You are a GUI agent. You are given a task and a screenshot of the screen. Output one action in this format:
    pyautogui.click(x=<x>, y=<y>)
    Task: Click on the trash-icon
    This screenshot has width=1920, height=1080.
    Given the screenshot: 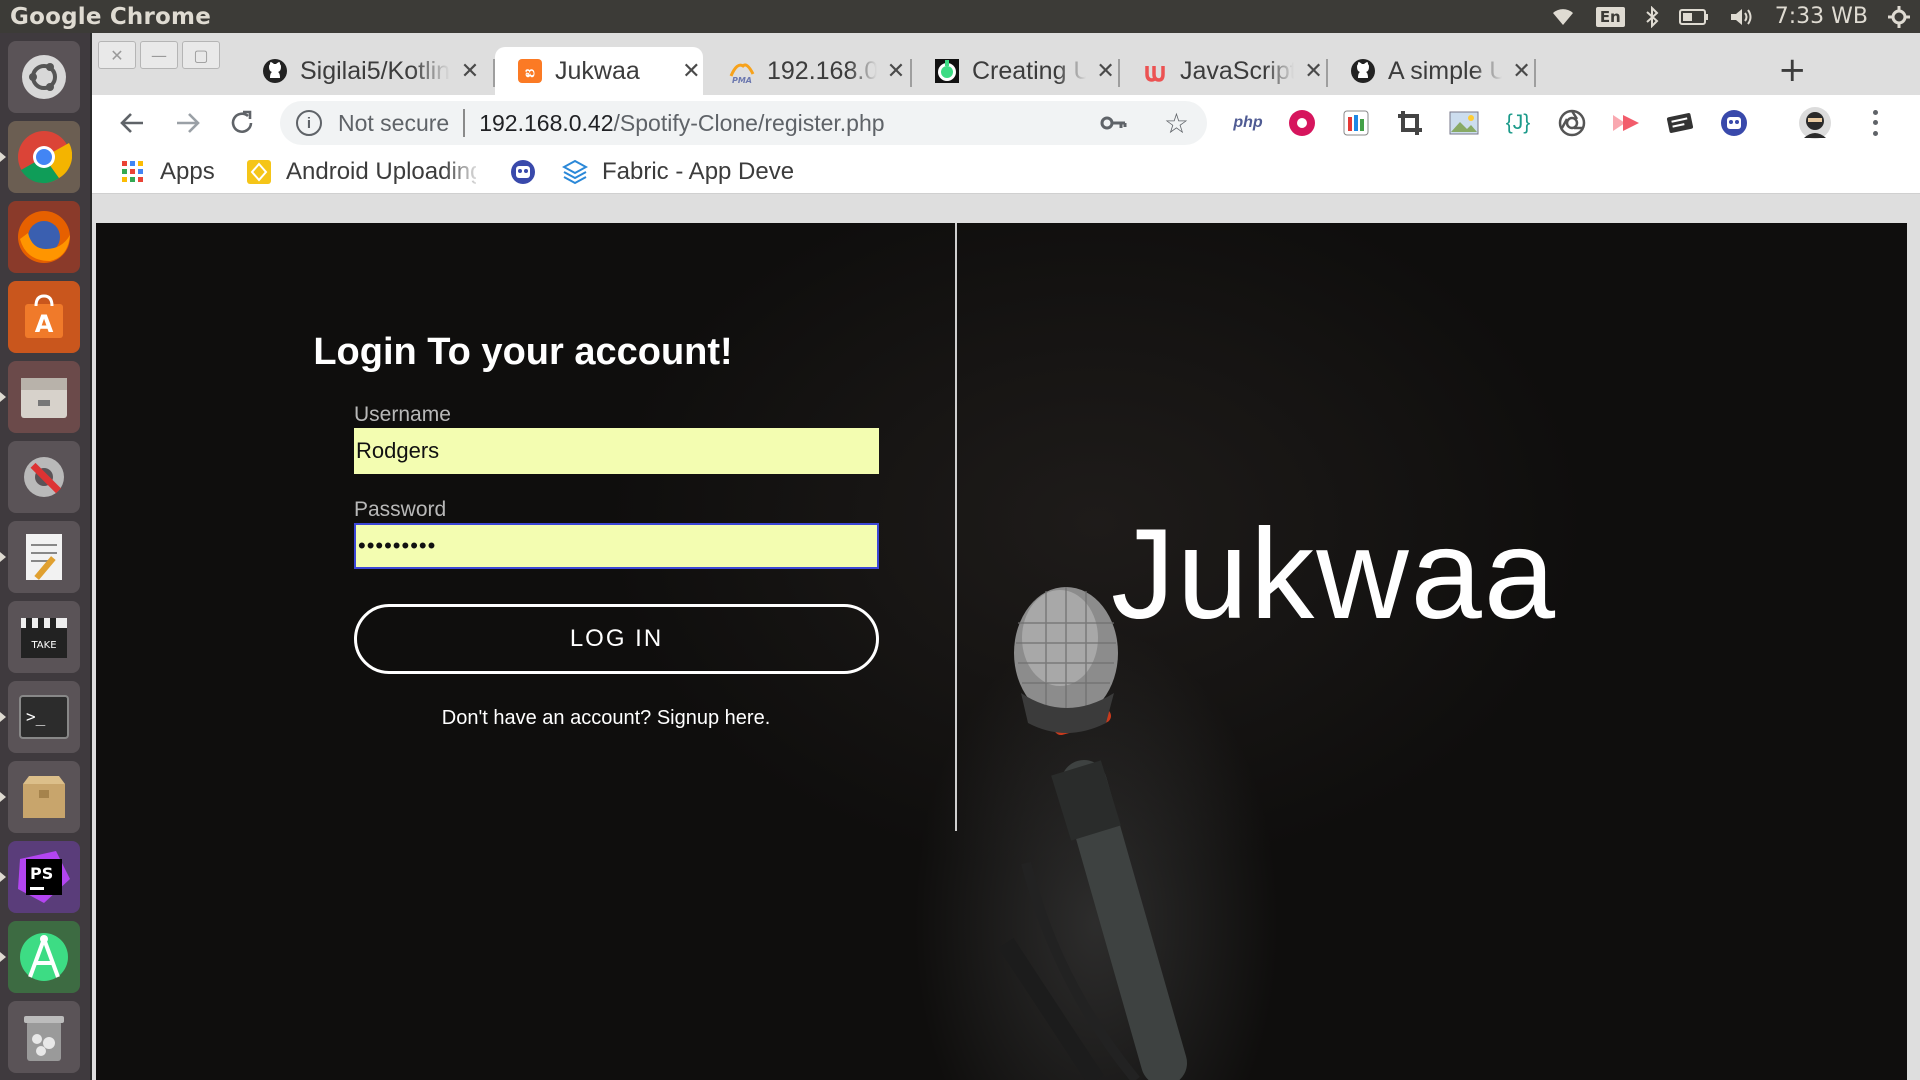 What is the action you would take?
    pyautogui.click(x=44, y=1037)
    